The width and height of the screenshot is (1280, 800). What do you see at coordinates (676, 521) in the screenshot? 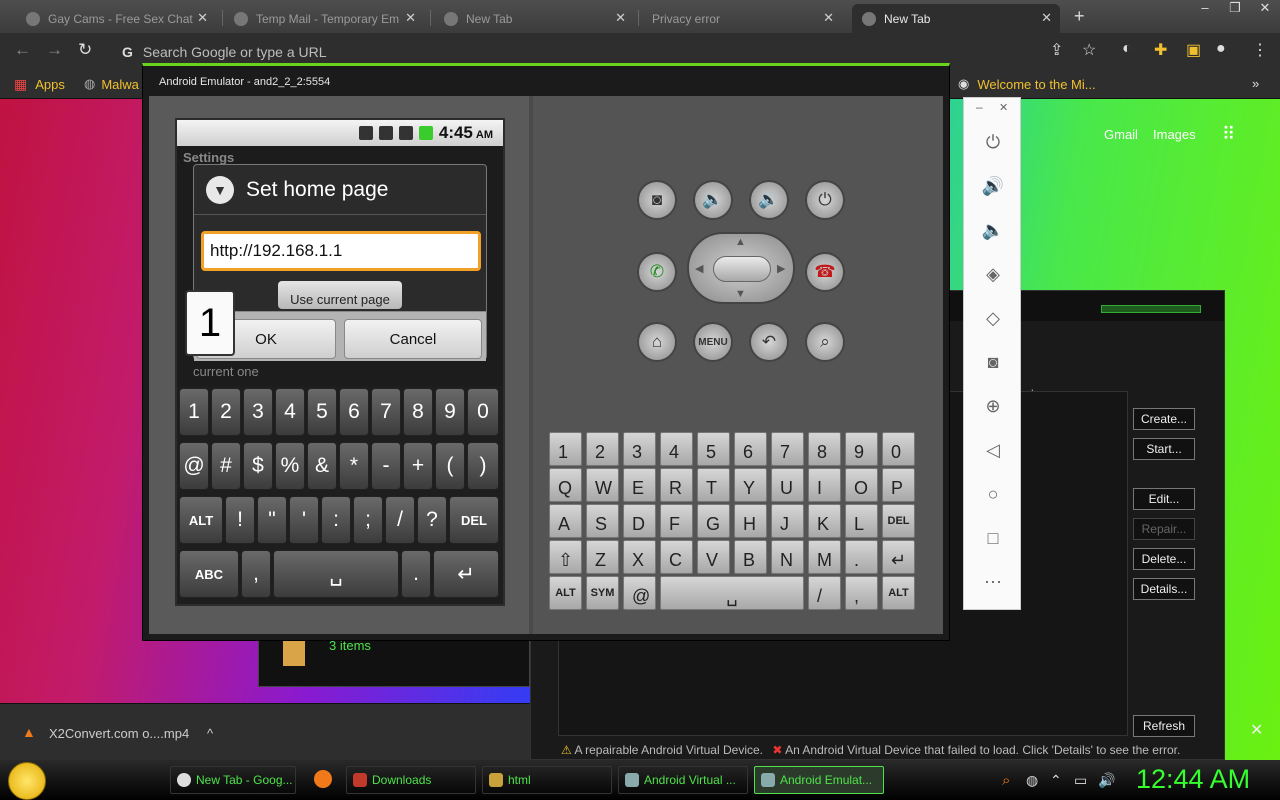
I see `qkey-f: F` at bounding box center [676, 521].